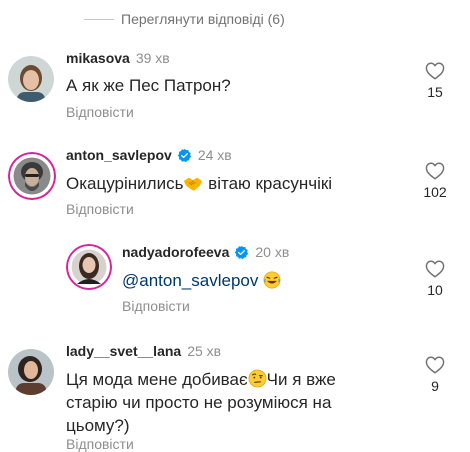 This screenshot has width=470, height=452. I want to click on like-count: 9, so click(435, 386).